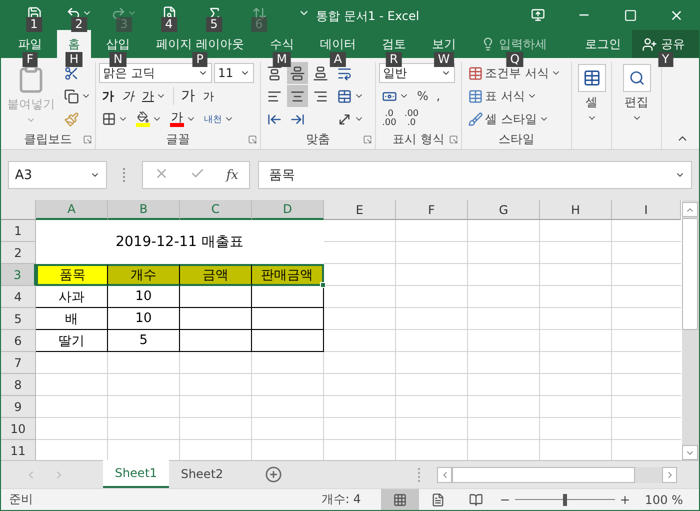 This screenshot has width=700, height=511. What do you see at coordinates (18, 407) in the screenshot?
I see `row-header: 9` at bounding box center [18, 407].